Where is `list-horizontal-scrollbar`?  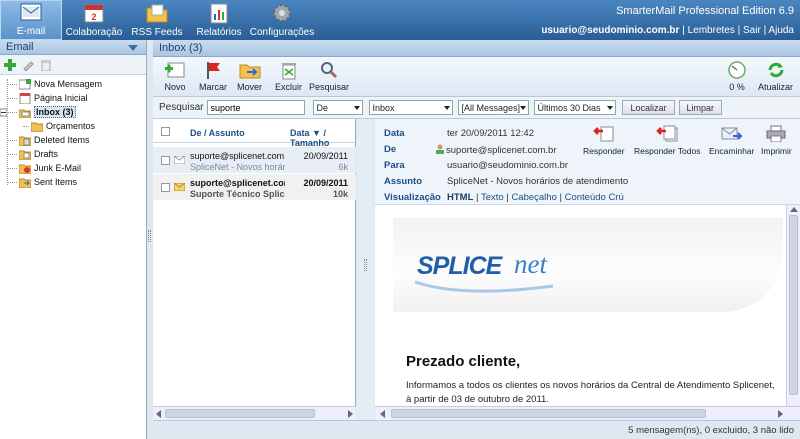
list-horizontal-scrollbar is located at coordinates (254, 413).